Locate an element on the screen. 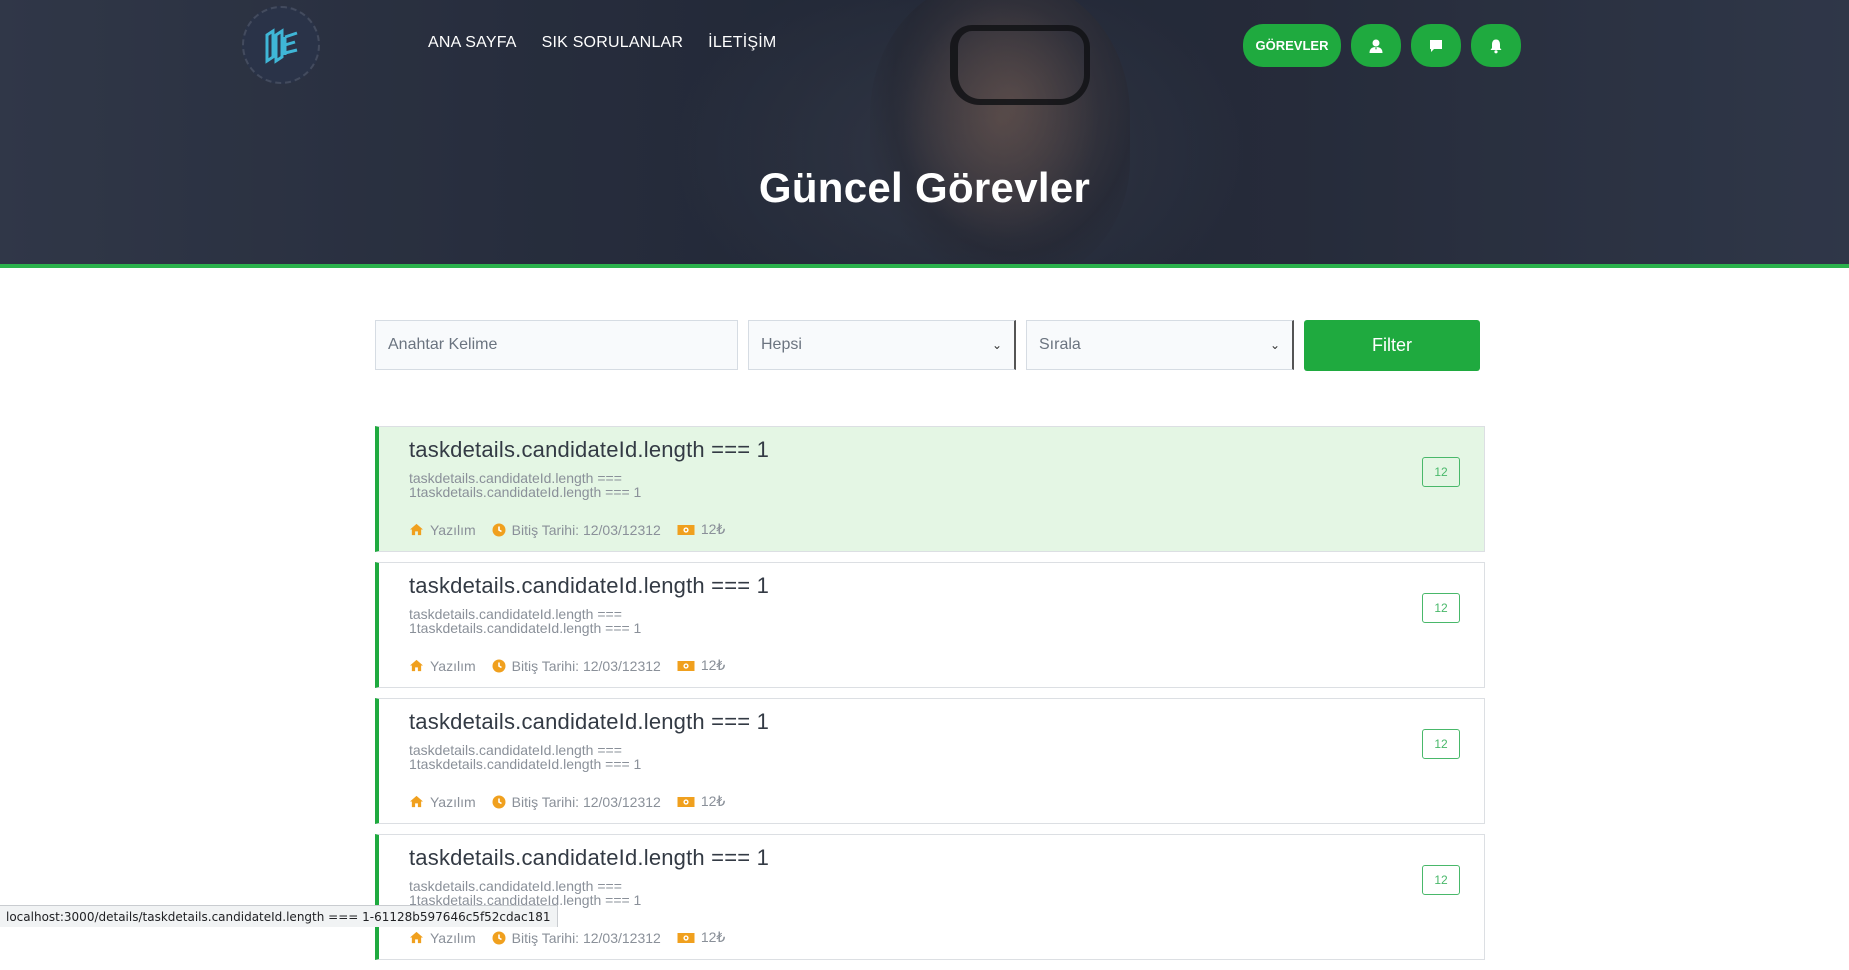 Image resolution: width=1849 pixels, height=970 pixels. hero-bottom-border is located at coordinates (924, 266).